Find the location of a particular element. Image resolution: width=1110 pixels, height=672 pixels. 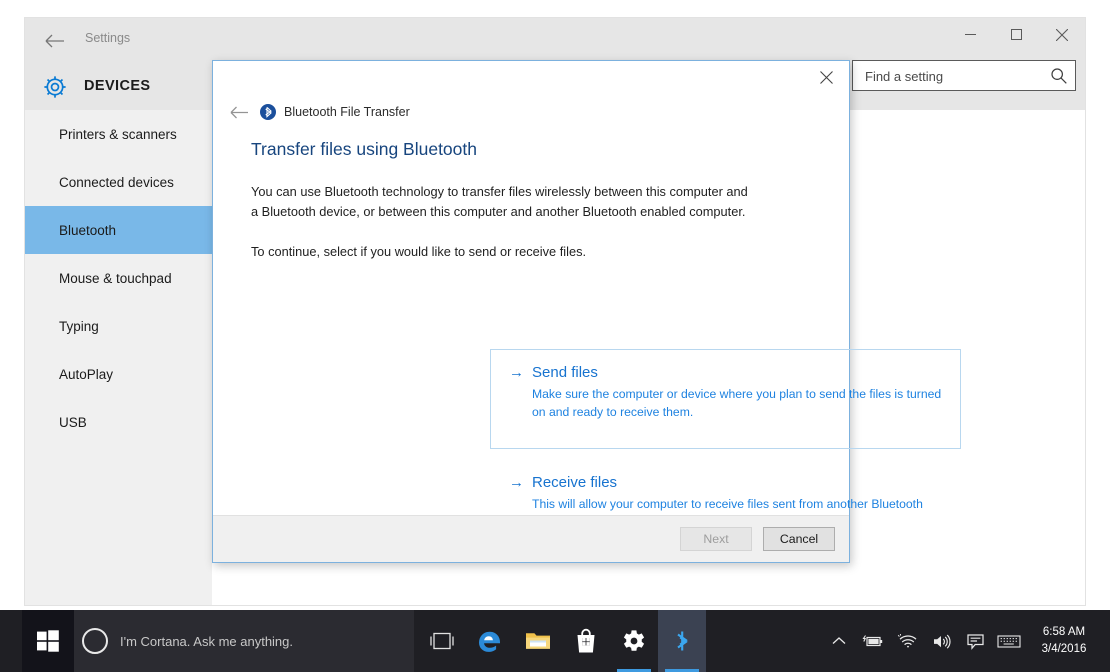

sidebar-item-bluetooth: Bluetooth is located at coordinates (118, 230).